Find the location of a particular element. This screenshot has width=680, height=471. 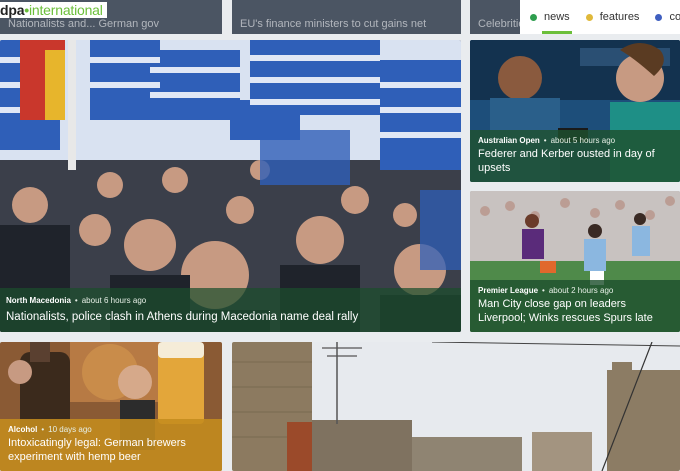

card-timestamp: 10 days ago is located at coordinates (70, 429).